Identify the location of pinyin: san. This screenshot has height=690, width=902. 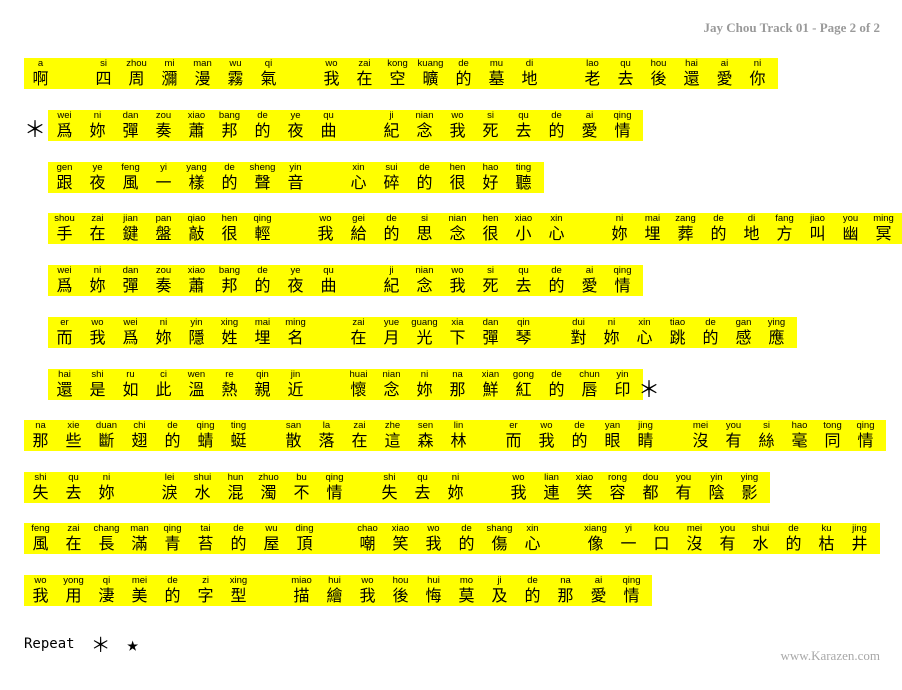
(293, 425).